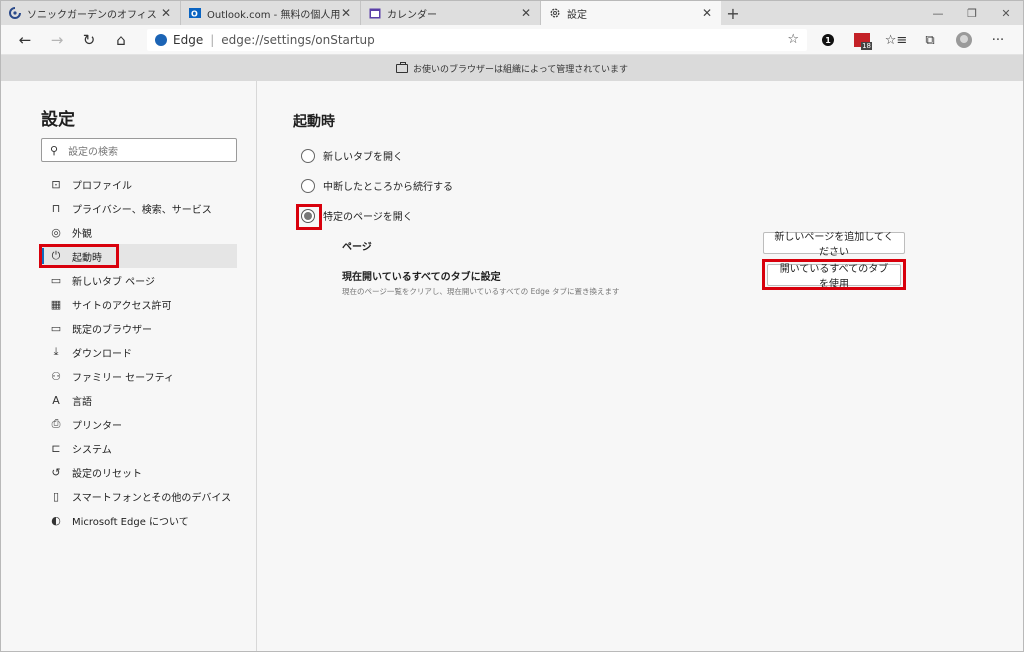  What do you see at coordinates (121, 40) in the screenshot?
I see `home-icon: ⌂` at bounding box center [121, 40].